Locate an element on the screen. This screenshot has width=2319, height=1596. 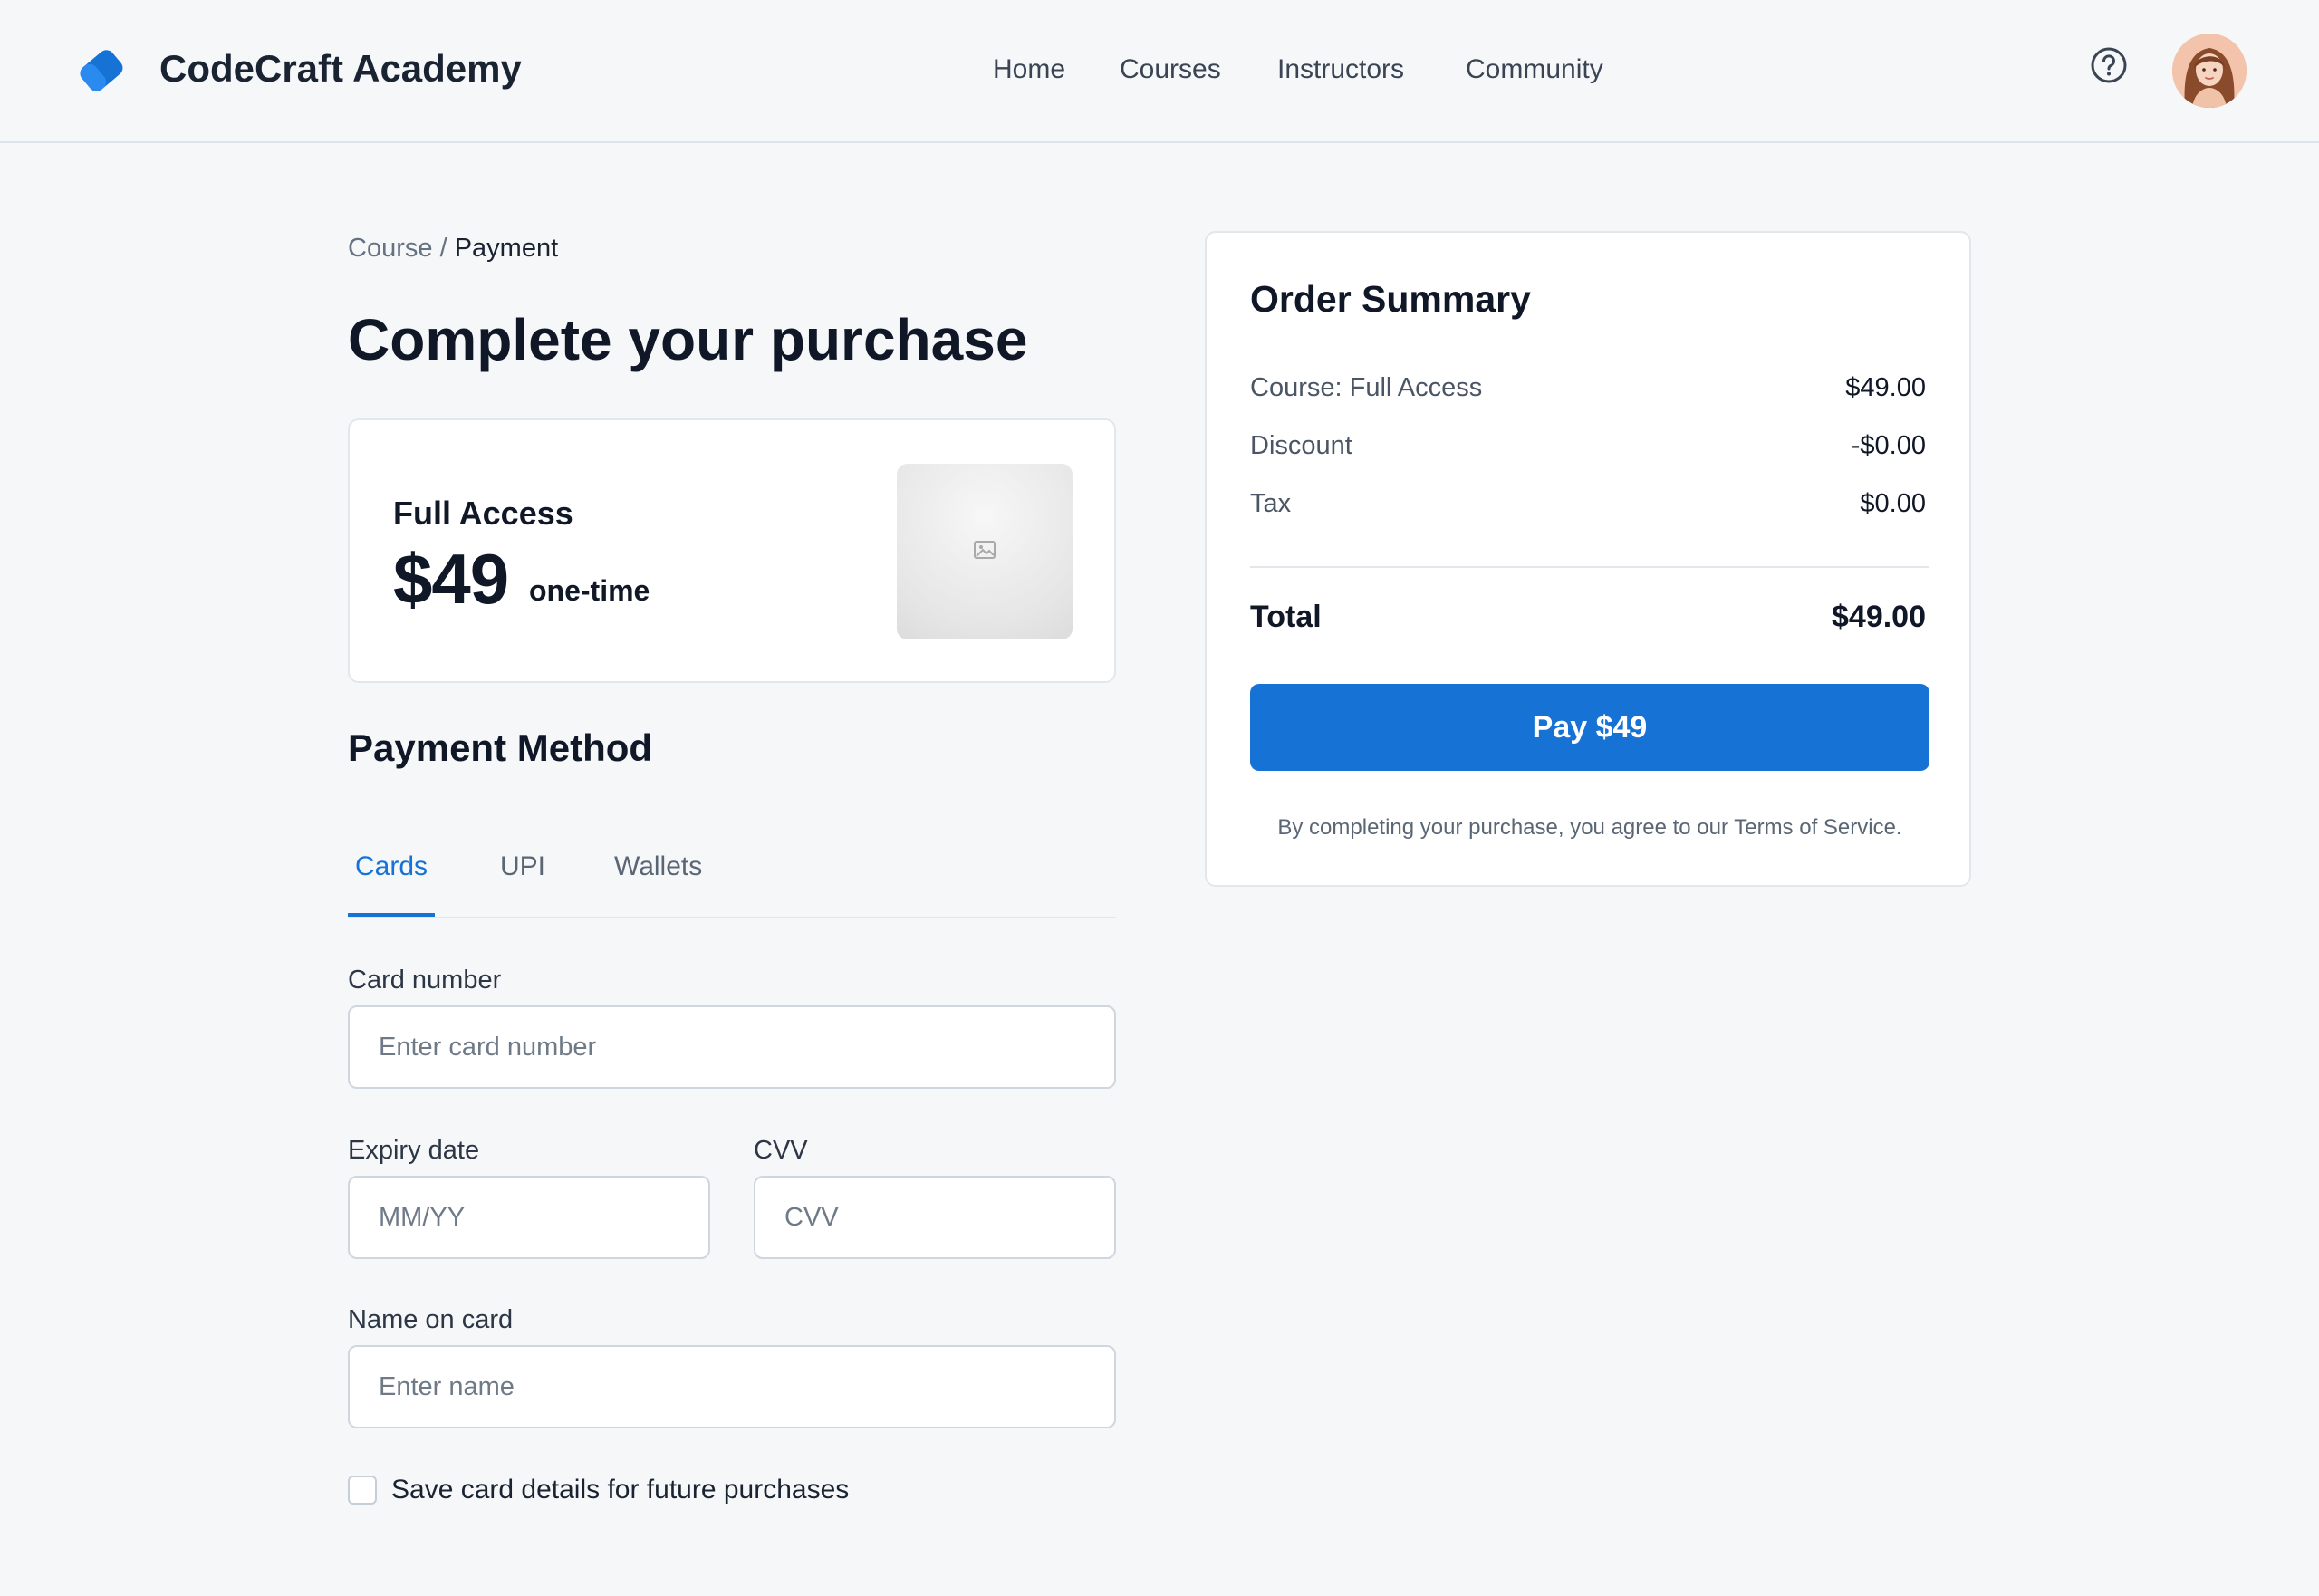
cvv-label: CVV is located at coordinates (781, 1150).